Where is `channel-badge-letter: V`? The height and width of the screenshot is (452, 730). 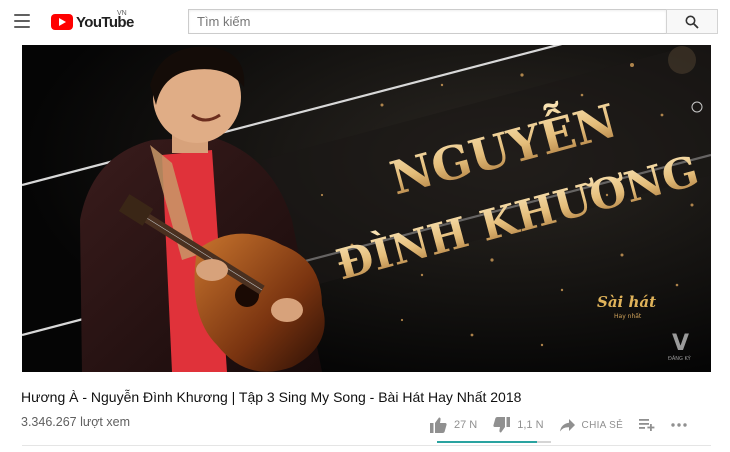
channel-badge-letter: V is located at coordinates (680, 343).